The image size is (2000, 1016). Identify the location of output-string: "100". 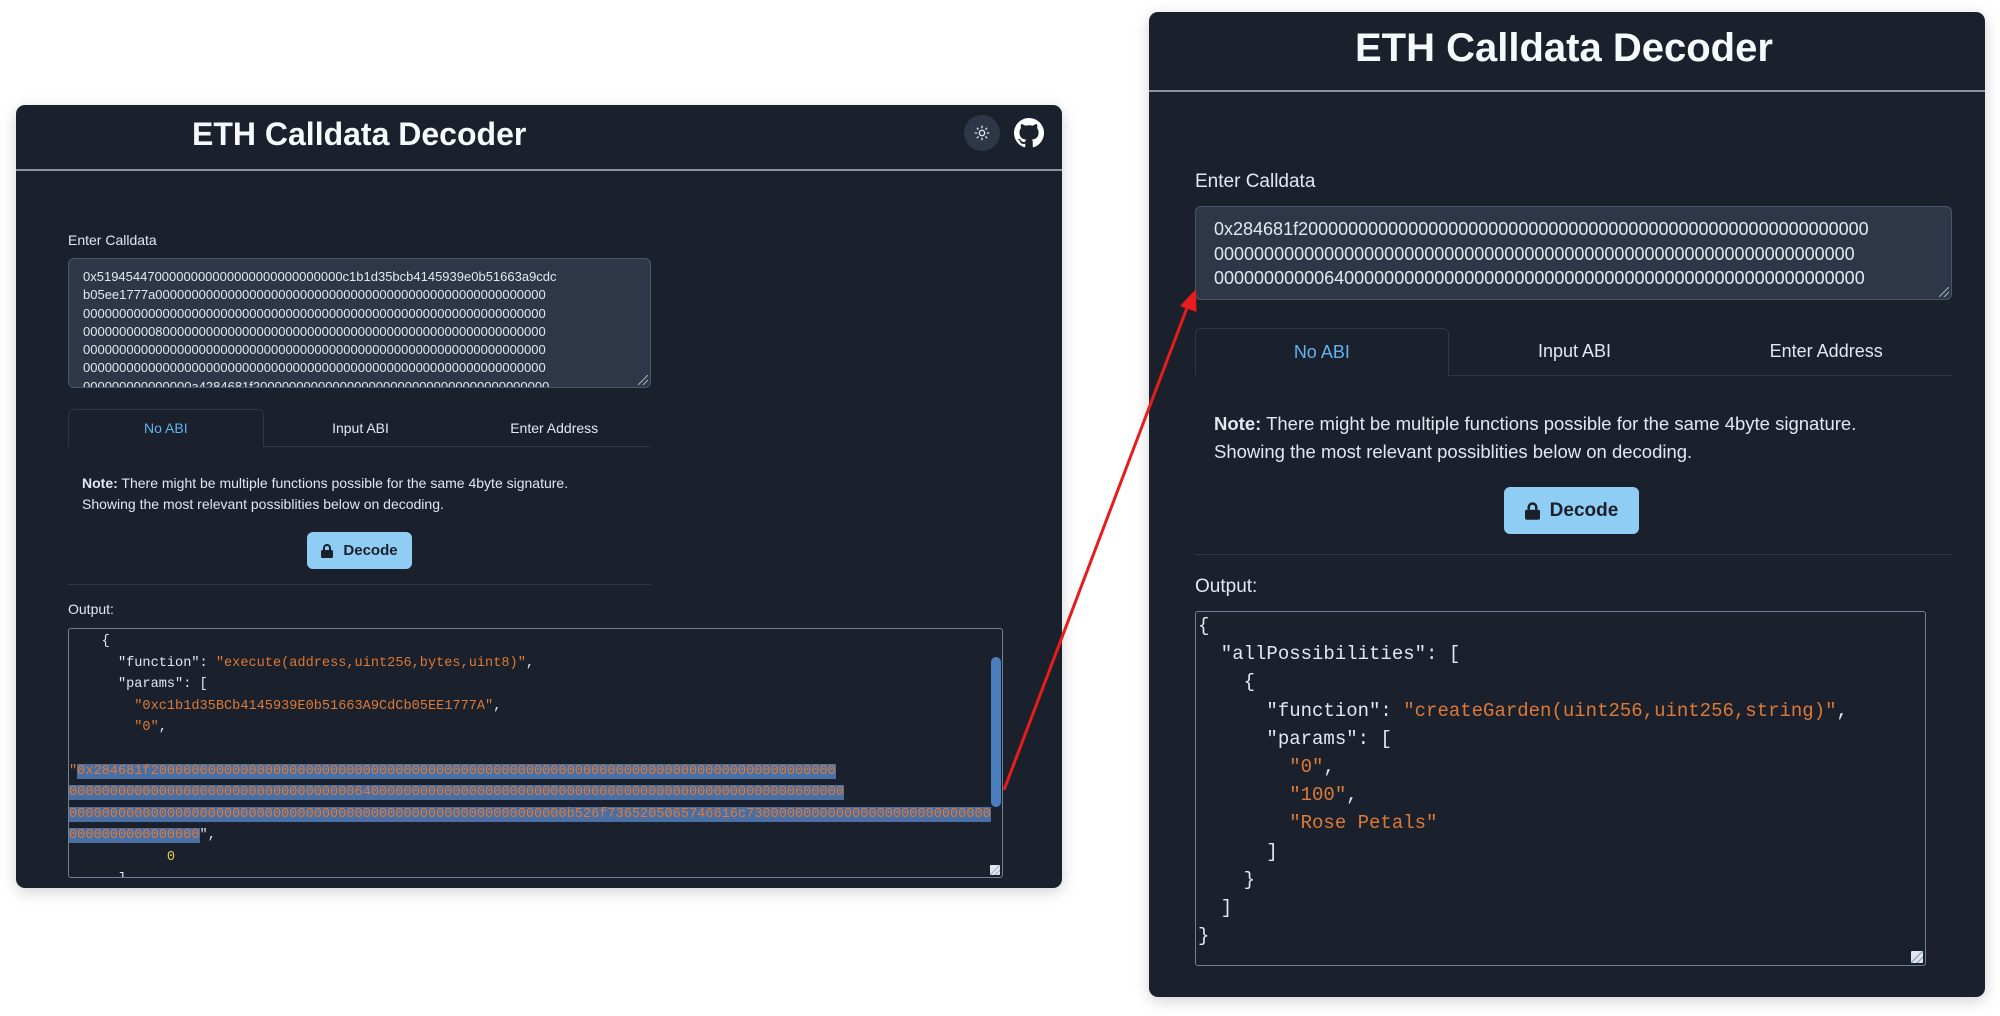
(1318, 795).